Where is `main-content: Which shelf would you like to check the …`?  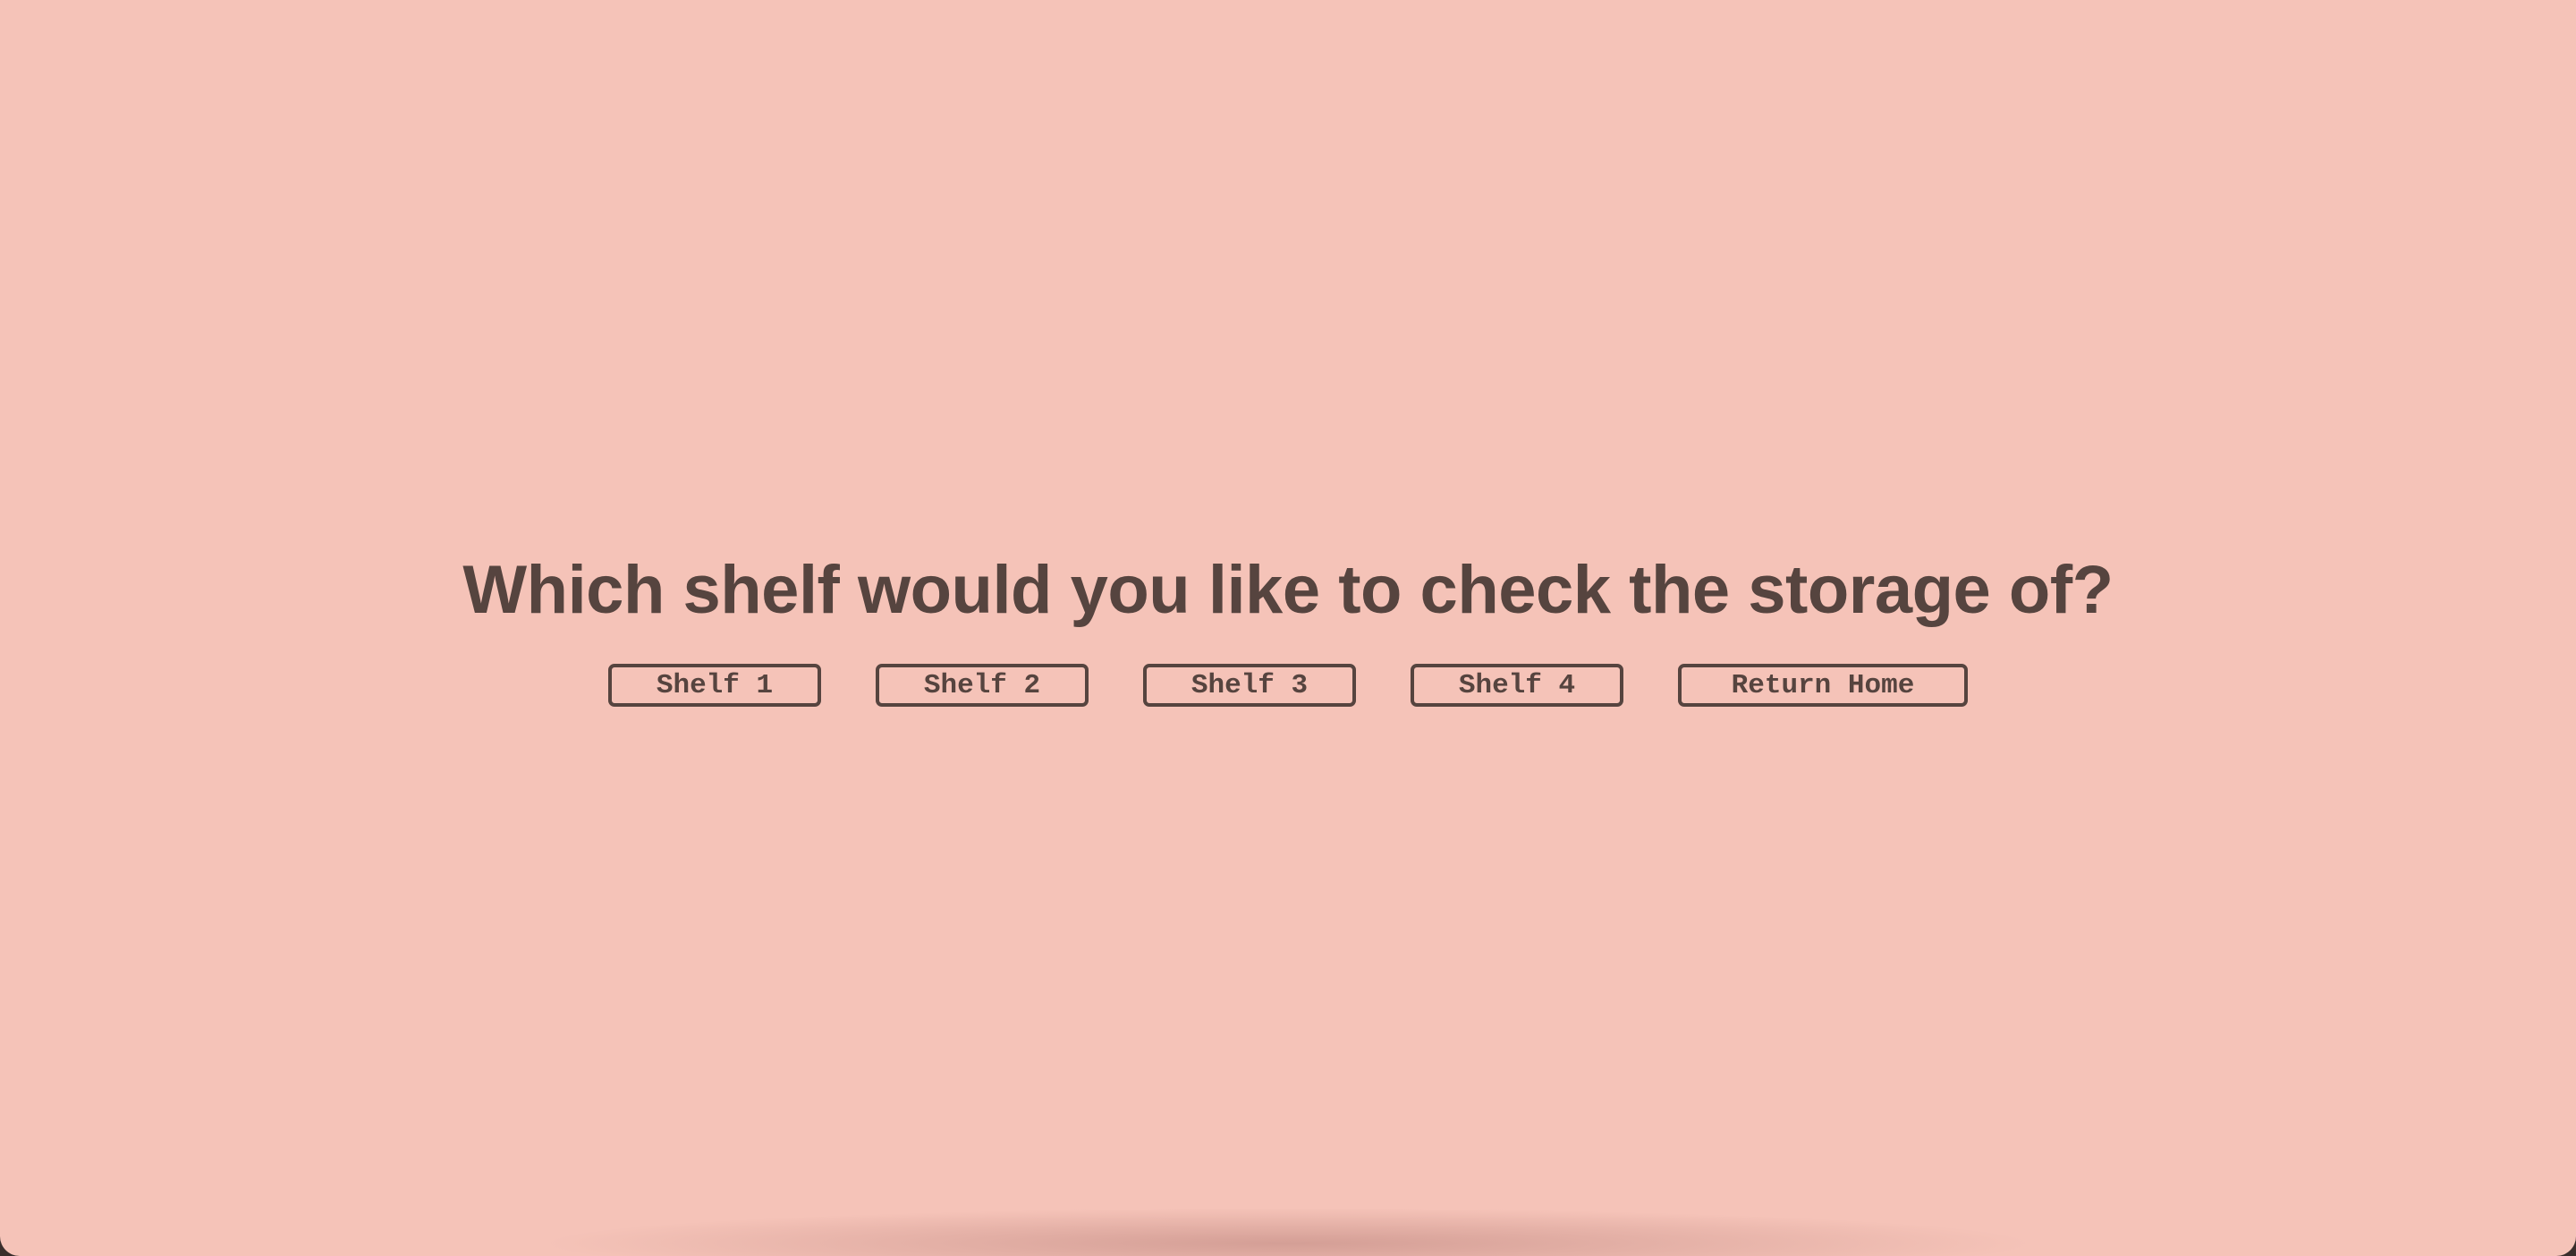
main-content: Which shelf would you like to check the … is located at coordinates (1288, 622).